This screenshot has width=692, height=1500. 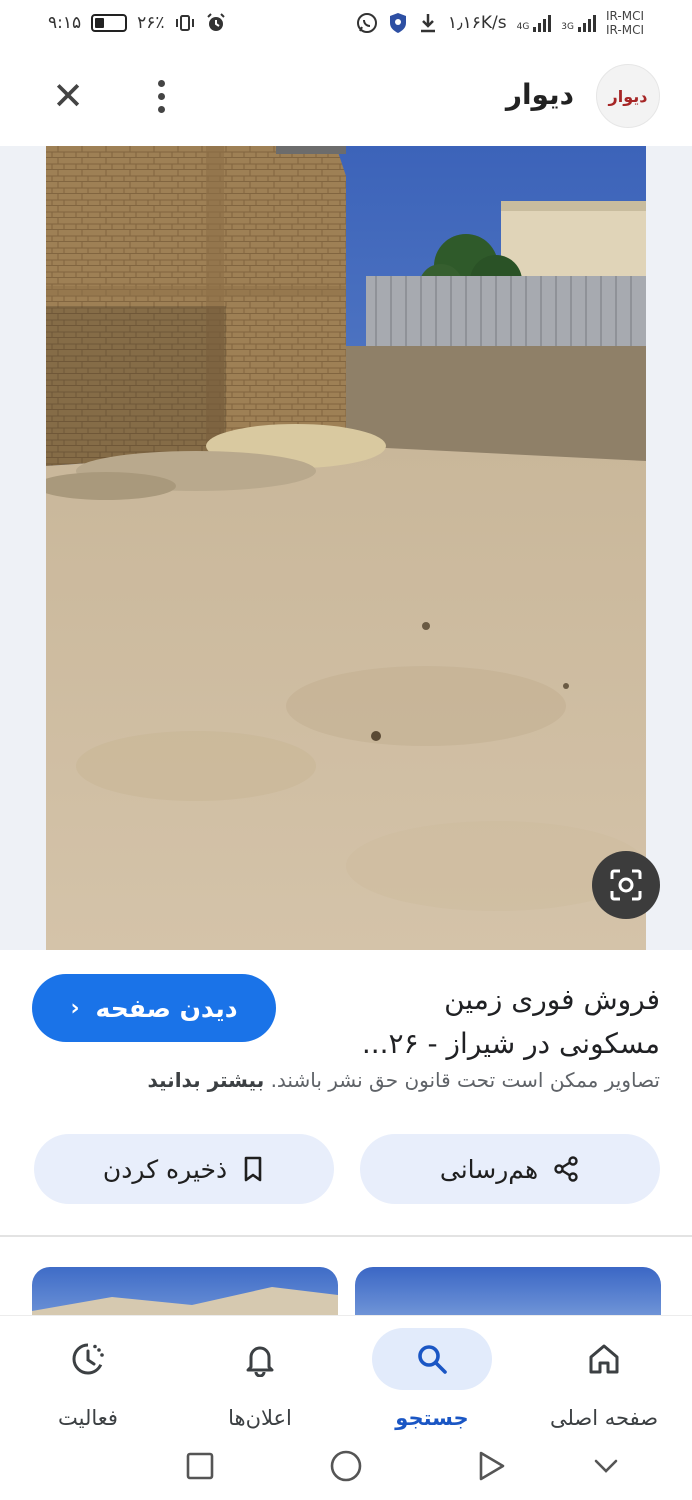 I want to click on nav-activity: فعالیت, so click(x=88, y=1374).